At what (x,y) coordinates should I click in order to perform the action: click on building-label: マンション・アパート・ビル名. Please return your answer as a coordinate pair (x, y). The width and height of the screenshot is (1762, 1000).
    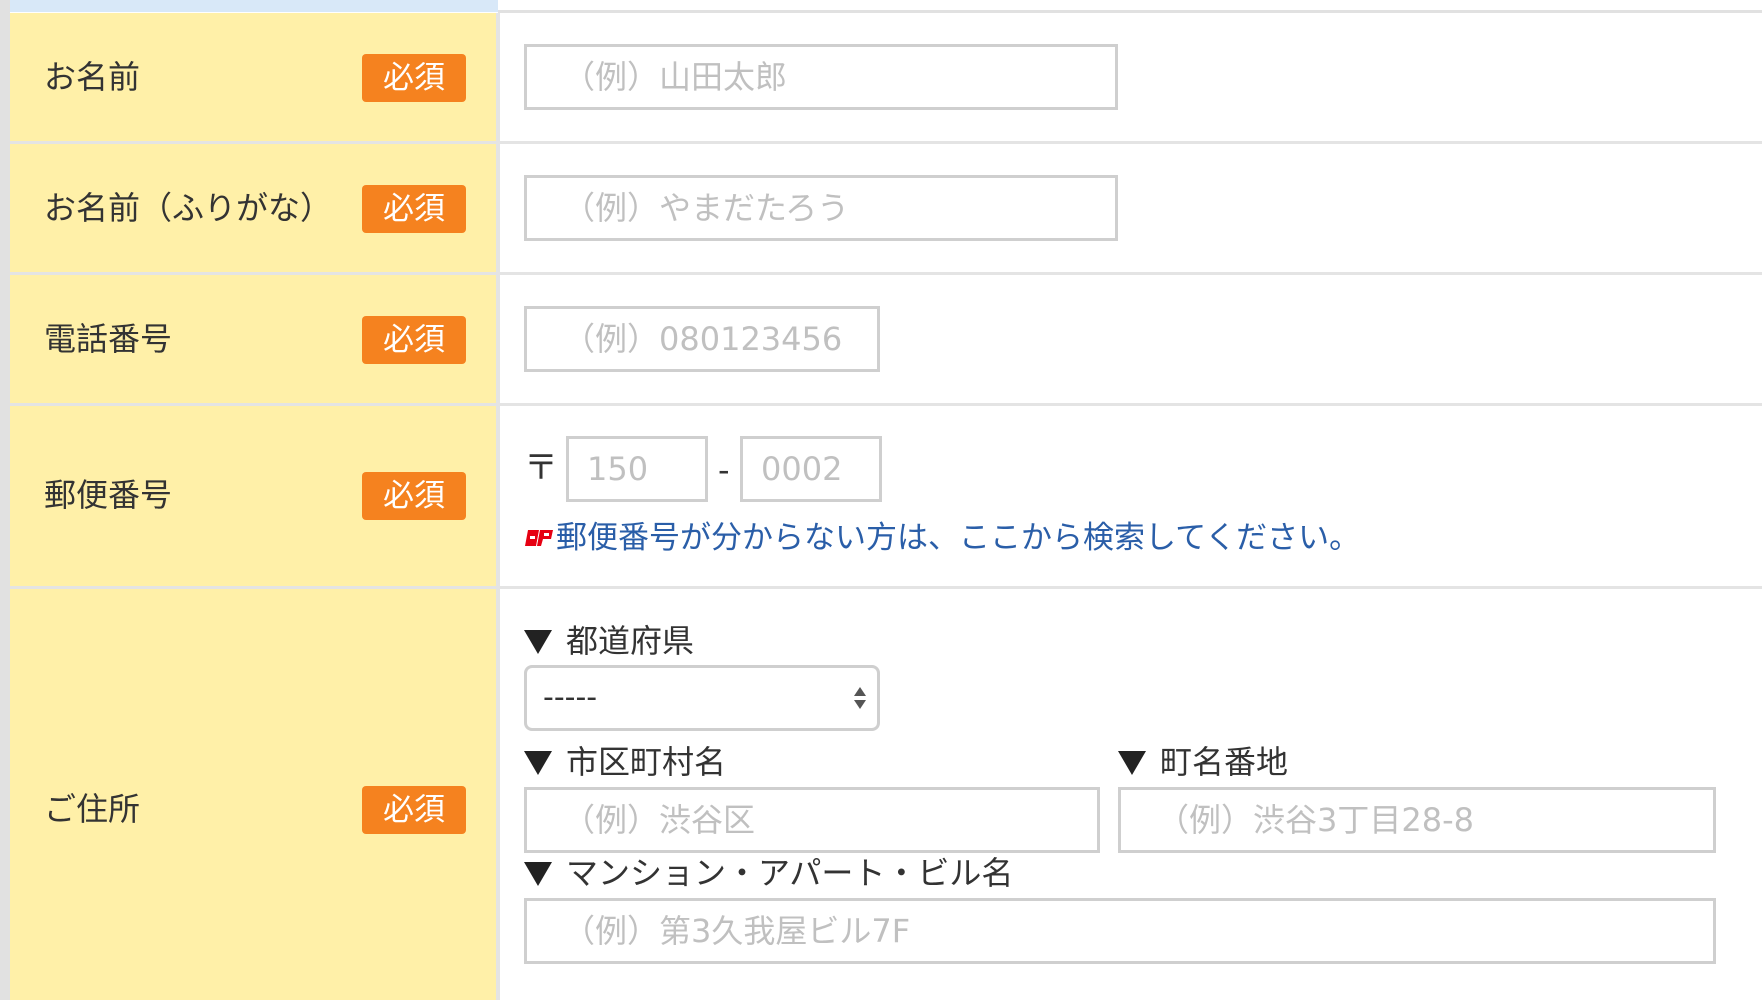
    Looking at the image, I should click on (768, 873).